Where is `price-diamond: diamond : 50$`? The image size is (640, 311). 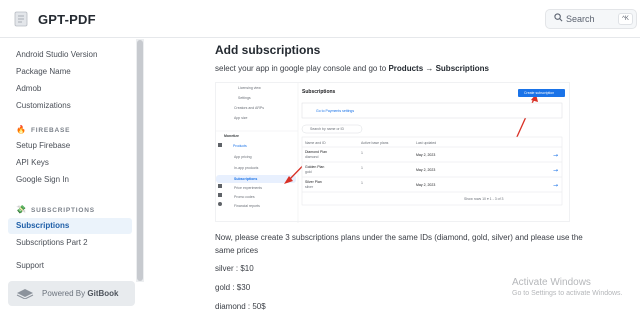
price-diamond: diamond : 50$ is located at coordinates (240, 306).